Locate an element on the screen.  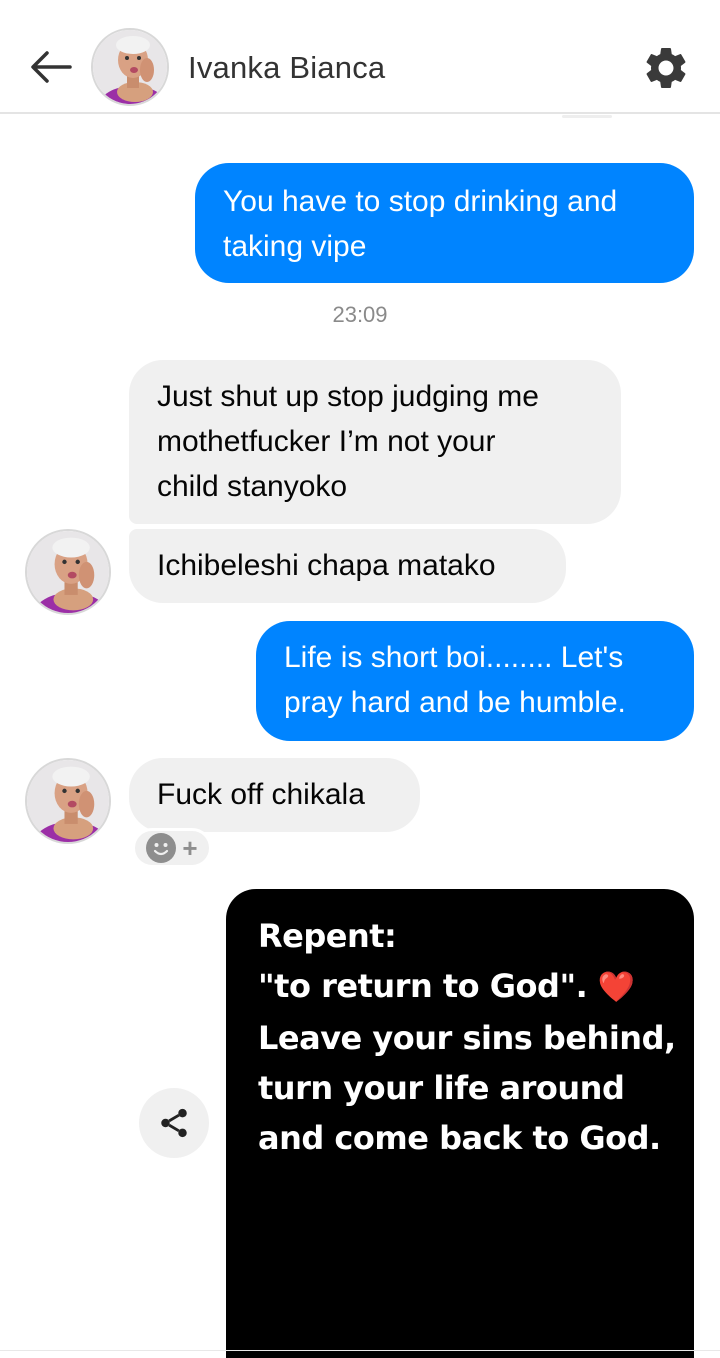
message-line: You have to stop drinking and is located at coordinates (420, 201).